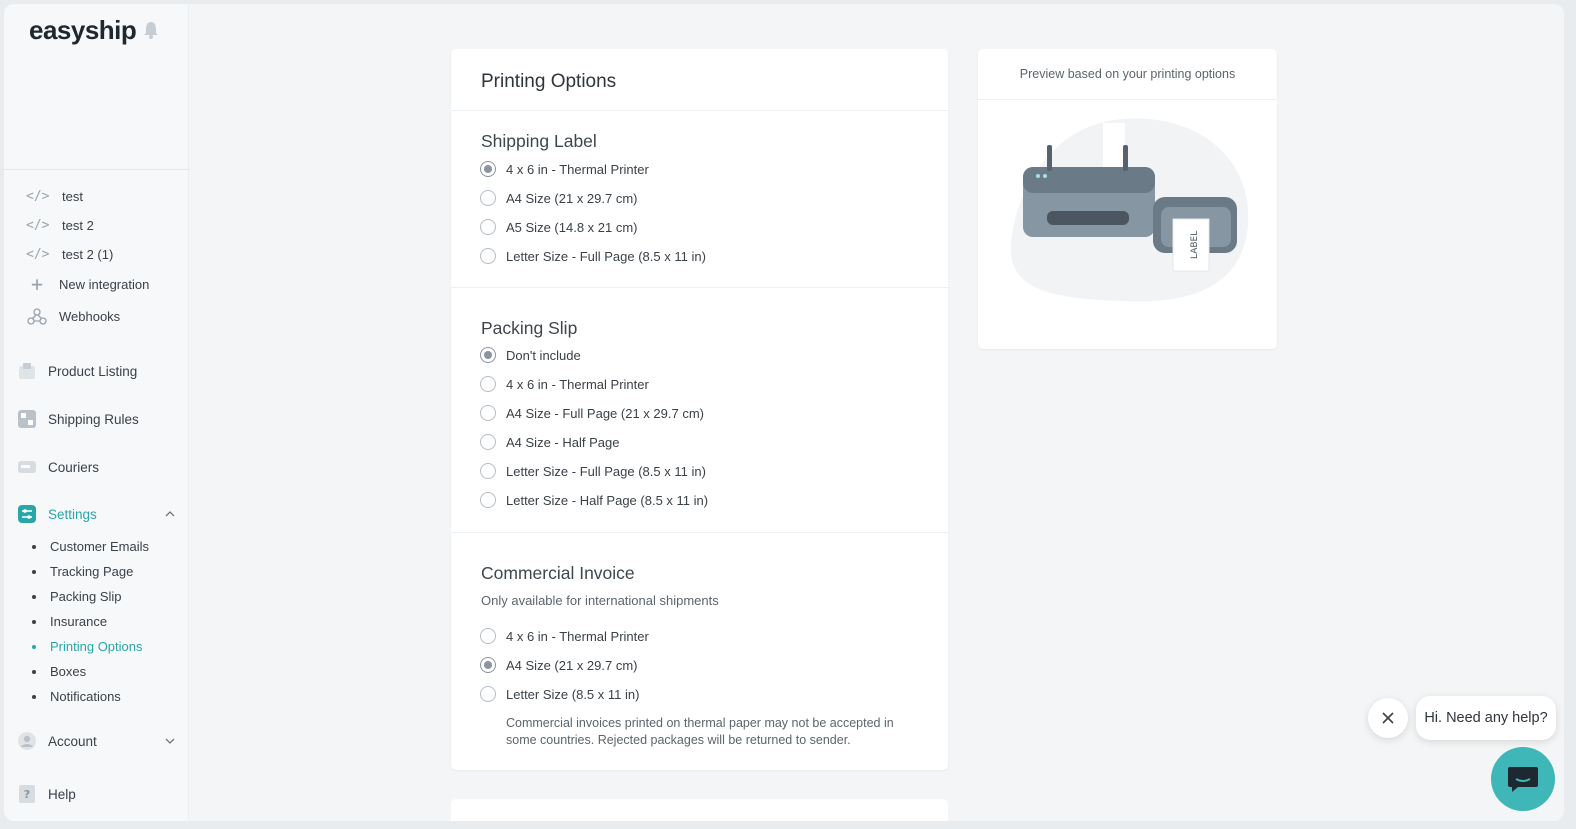 The image size is (1576, 829). Describe the element at coordinates (699, 810) in the screenshot. I see `next-card` at that location.